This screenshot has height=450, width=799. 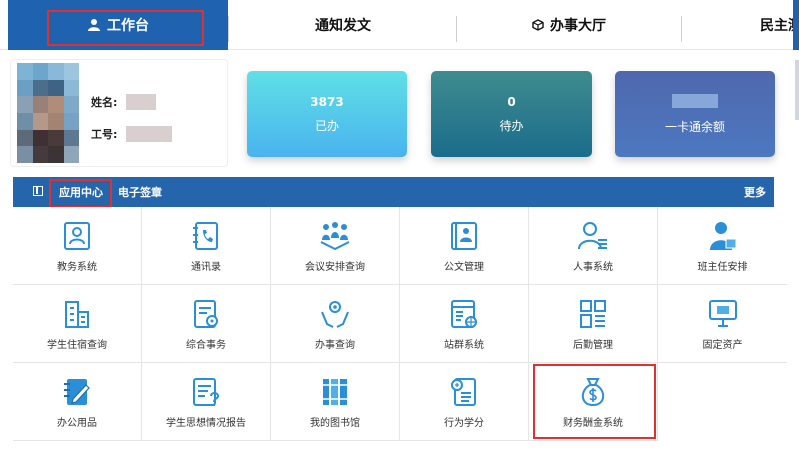 What do you see at coordinates (722, 345) in the screenshot?
I see `app-label: 固定资产` at bounding box center [722, 345].